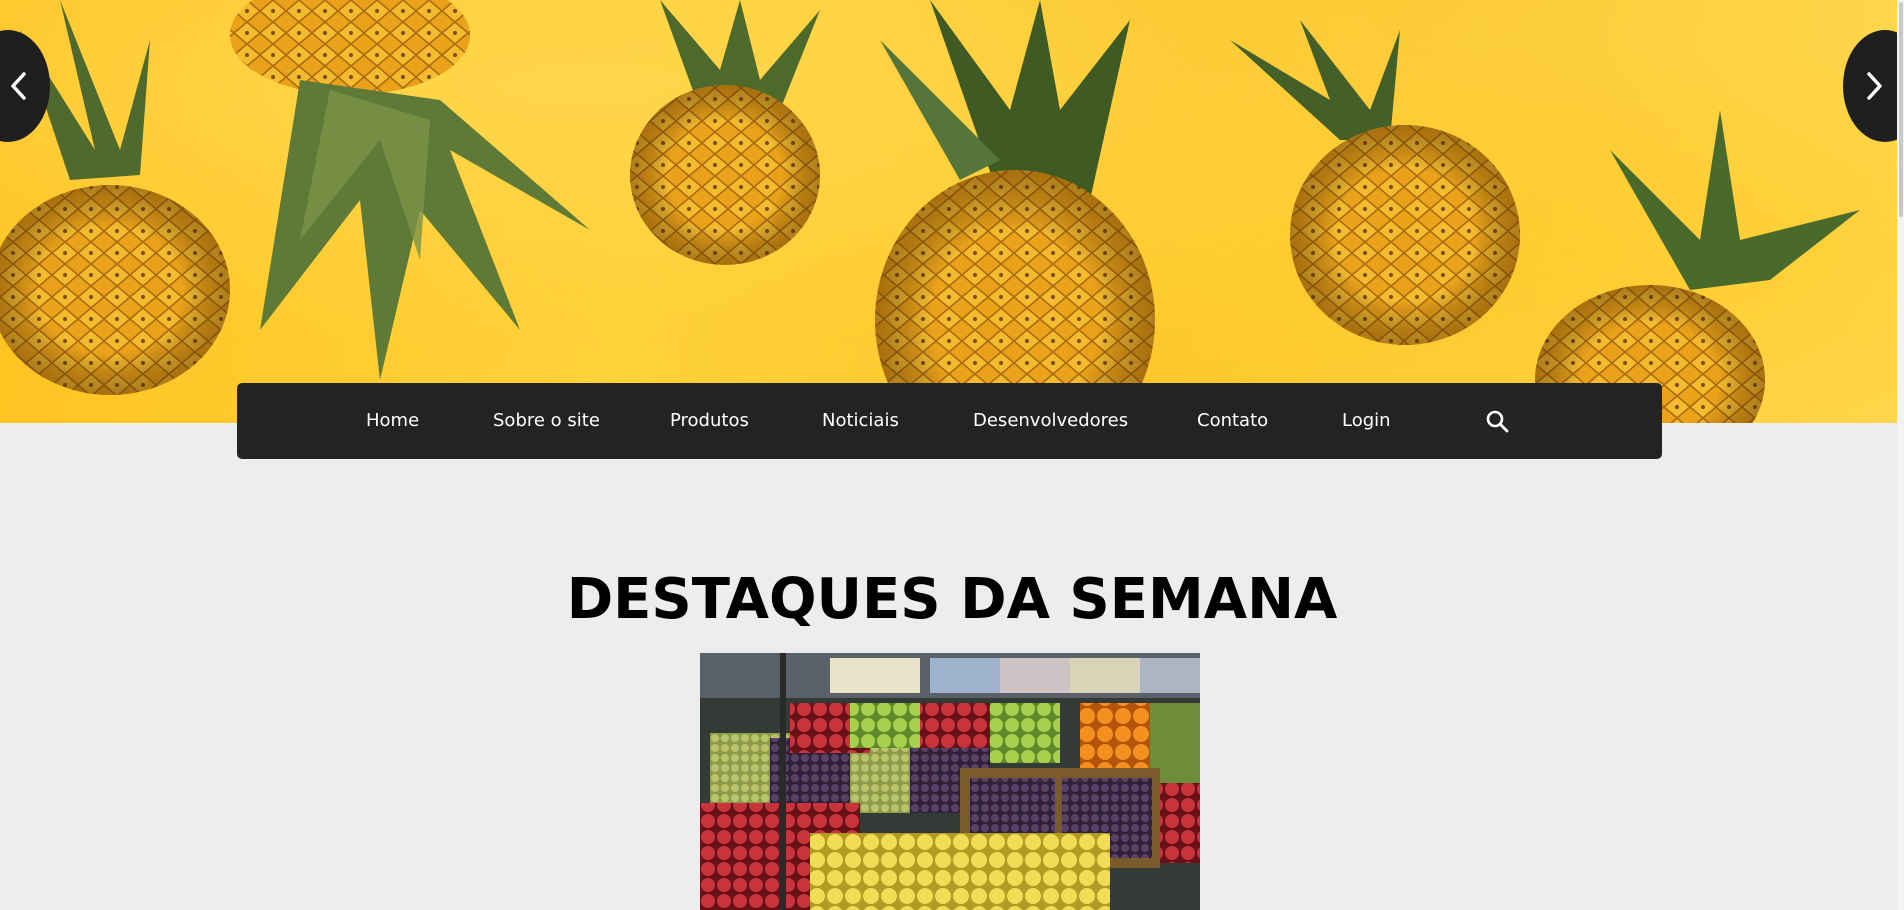 The width and height of the screenshot is (1904, 910). Describe the element at coordinates (952, 599) in the screenshot. I see `page-title: DESTAQUES DA SEMANA` at that location.